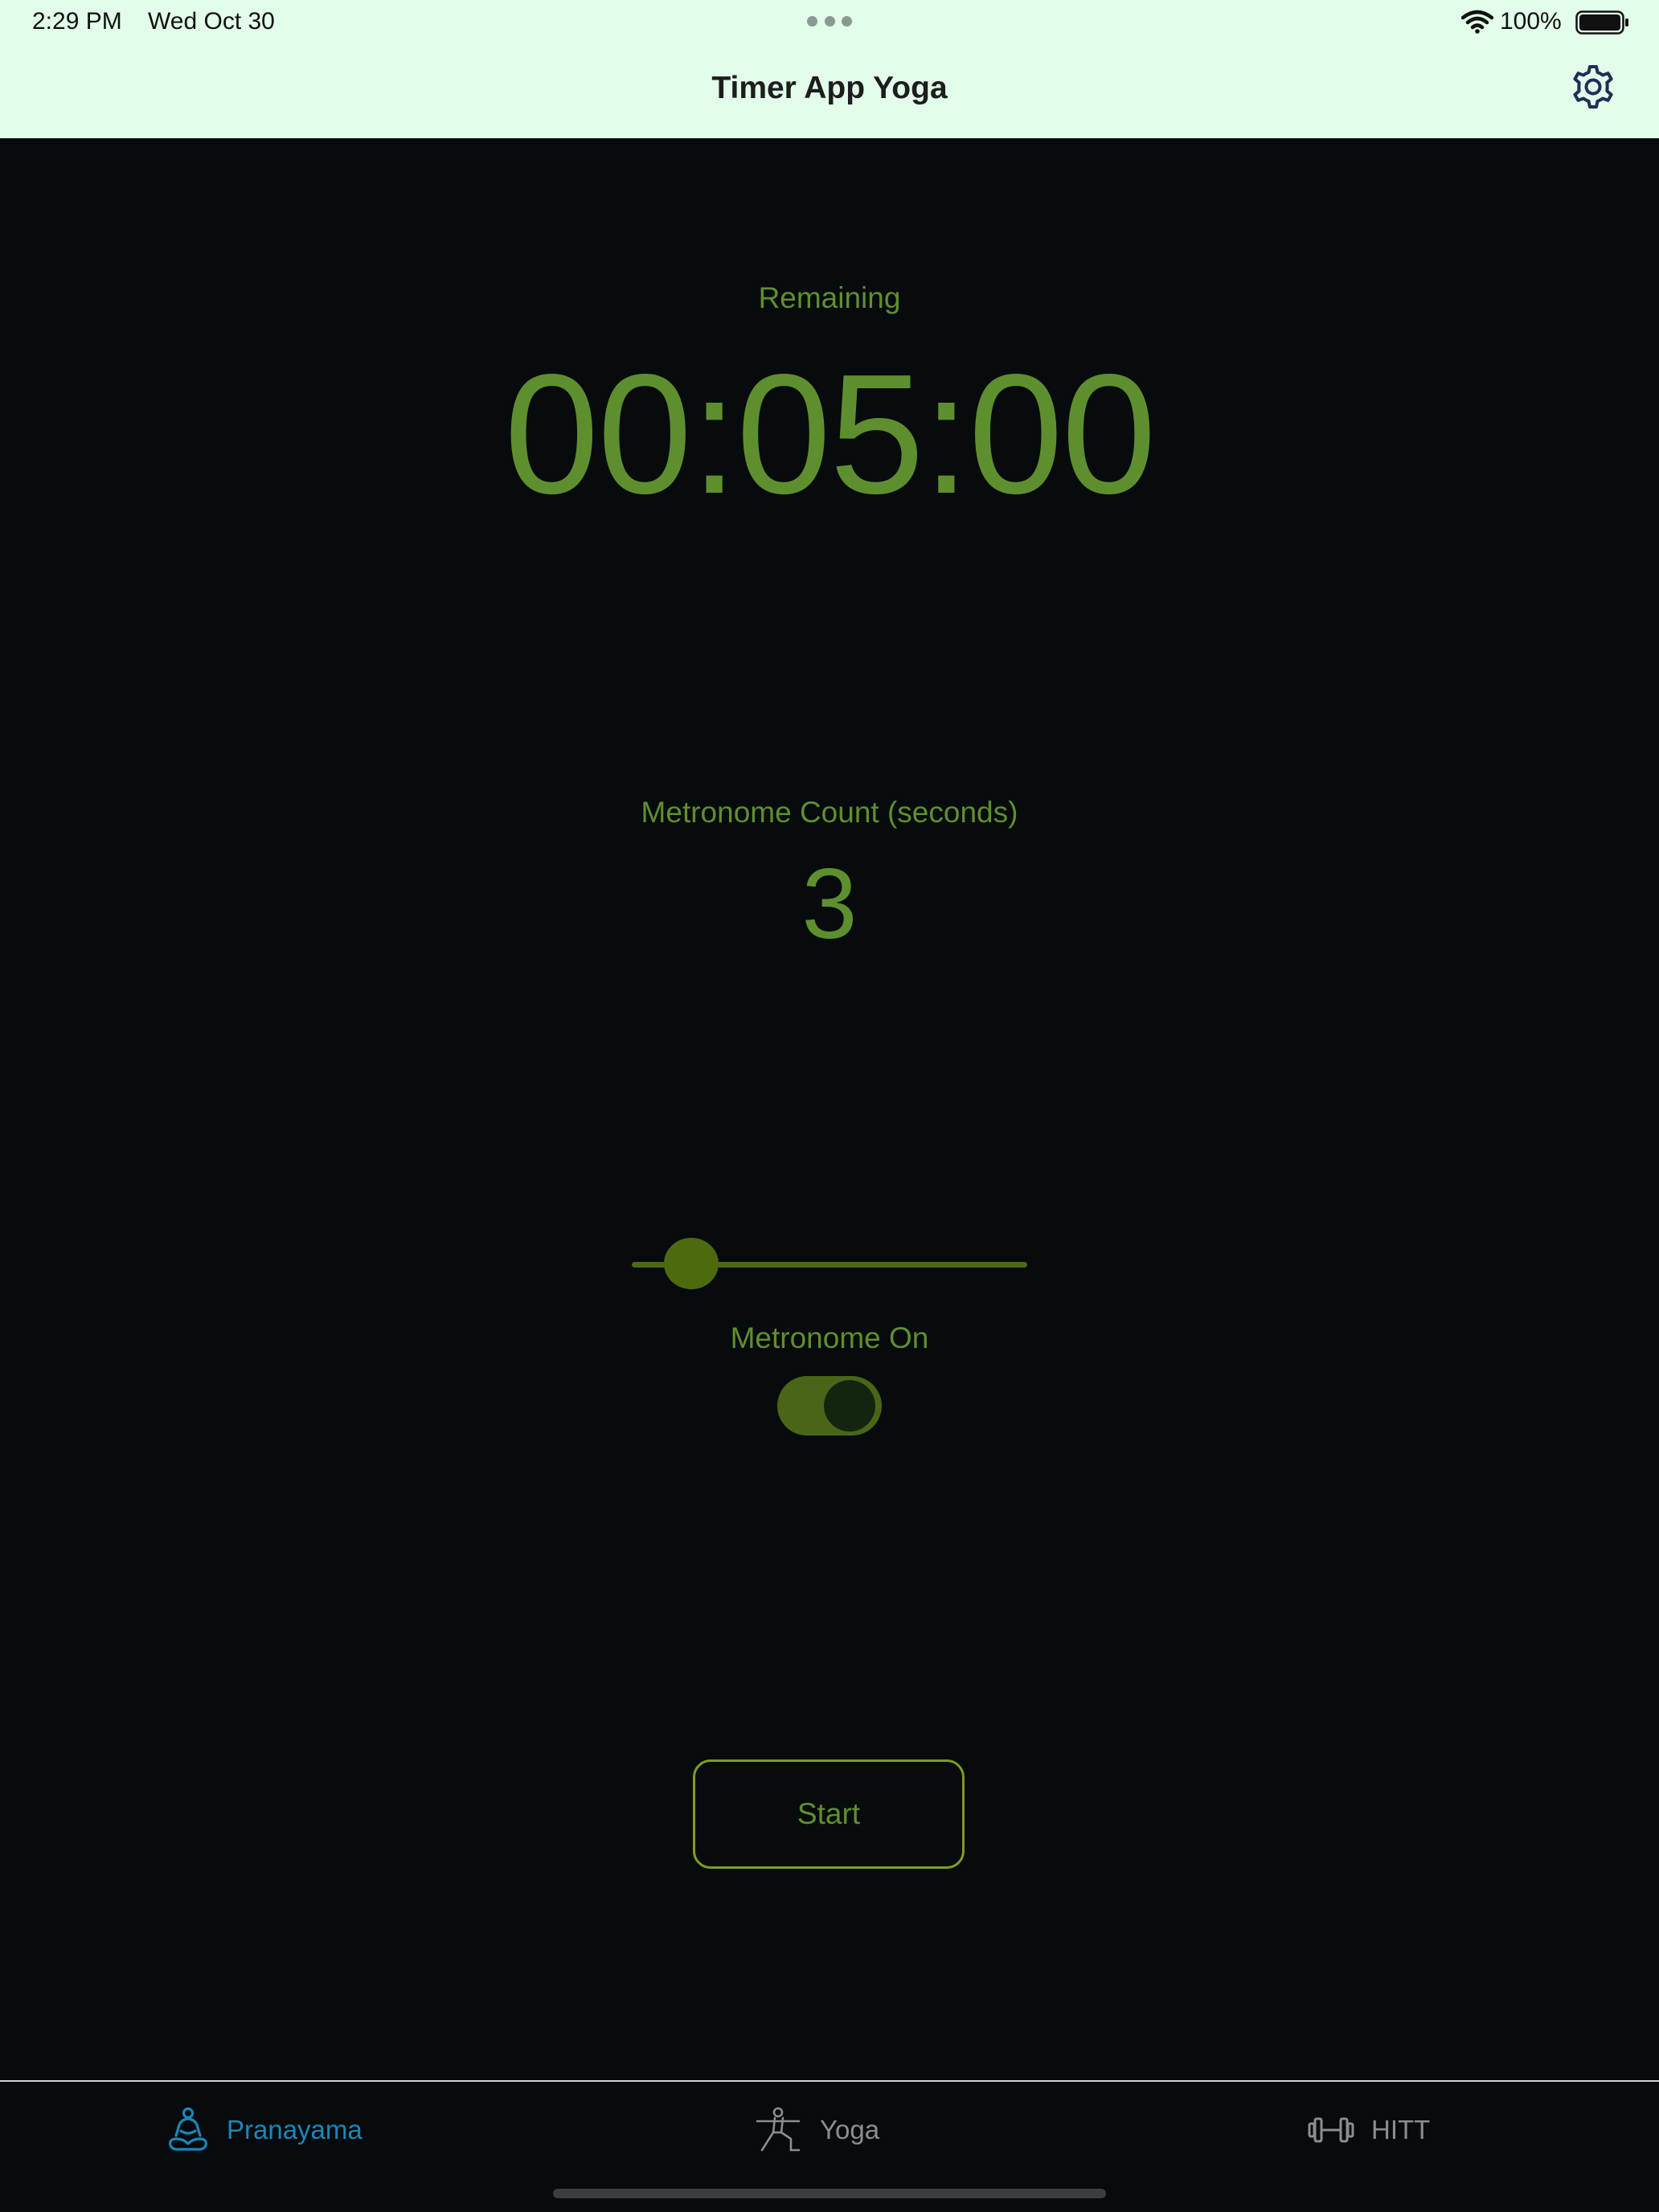  I want to click on timer-display: 00:05:00, so click(830, 433).